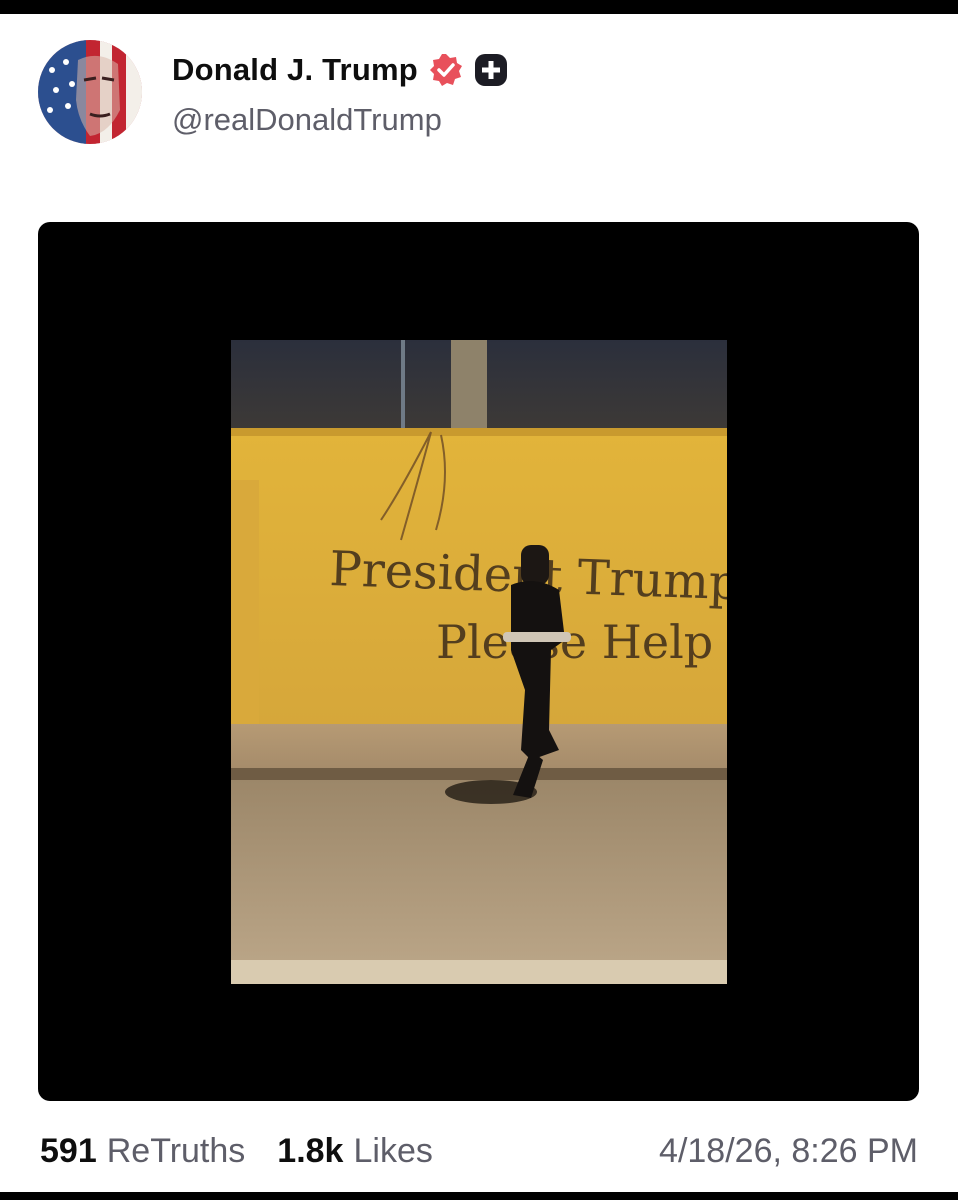 This screenshot has width=958, height=1200. Describe the element at coordinates (478, 92) in the screenshot. I see `post-header: Donald J. Trump @realDonaldTrump` at that location.